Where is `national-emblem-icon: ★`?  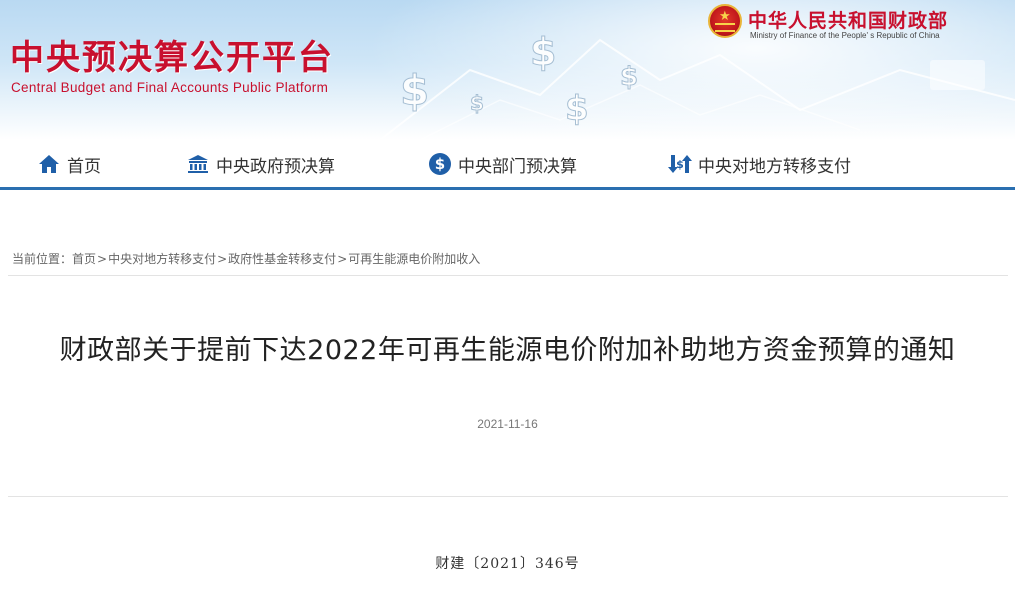
national-emblem-icon: ★ is located at coordinates (725, 21).